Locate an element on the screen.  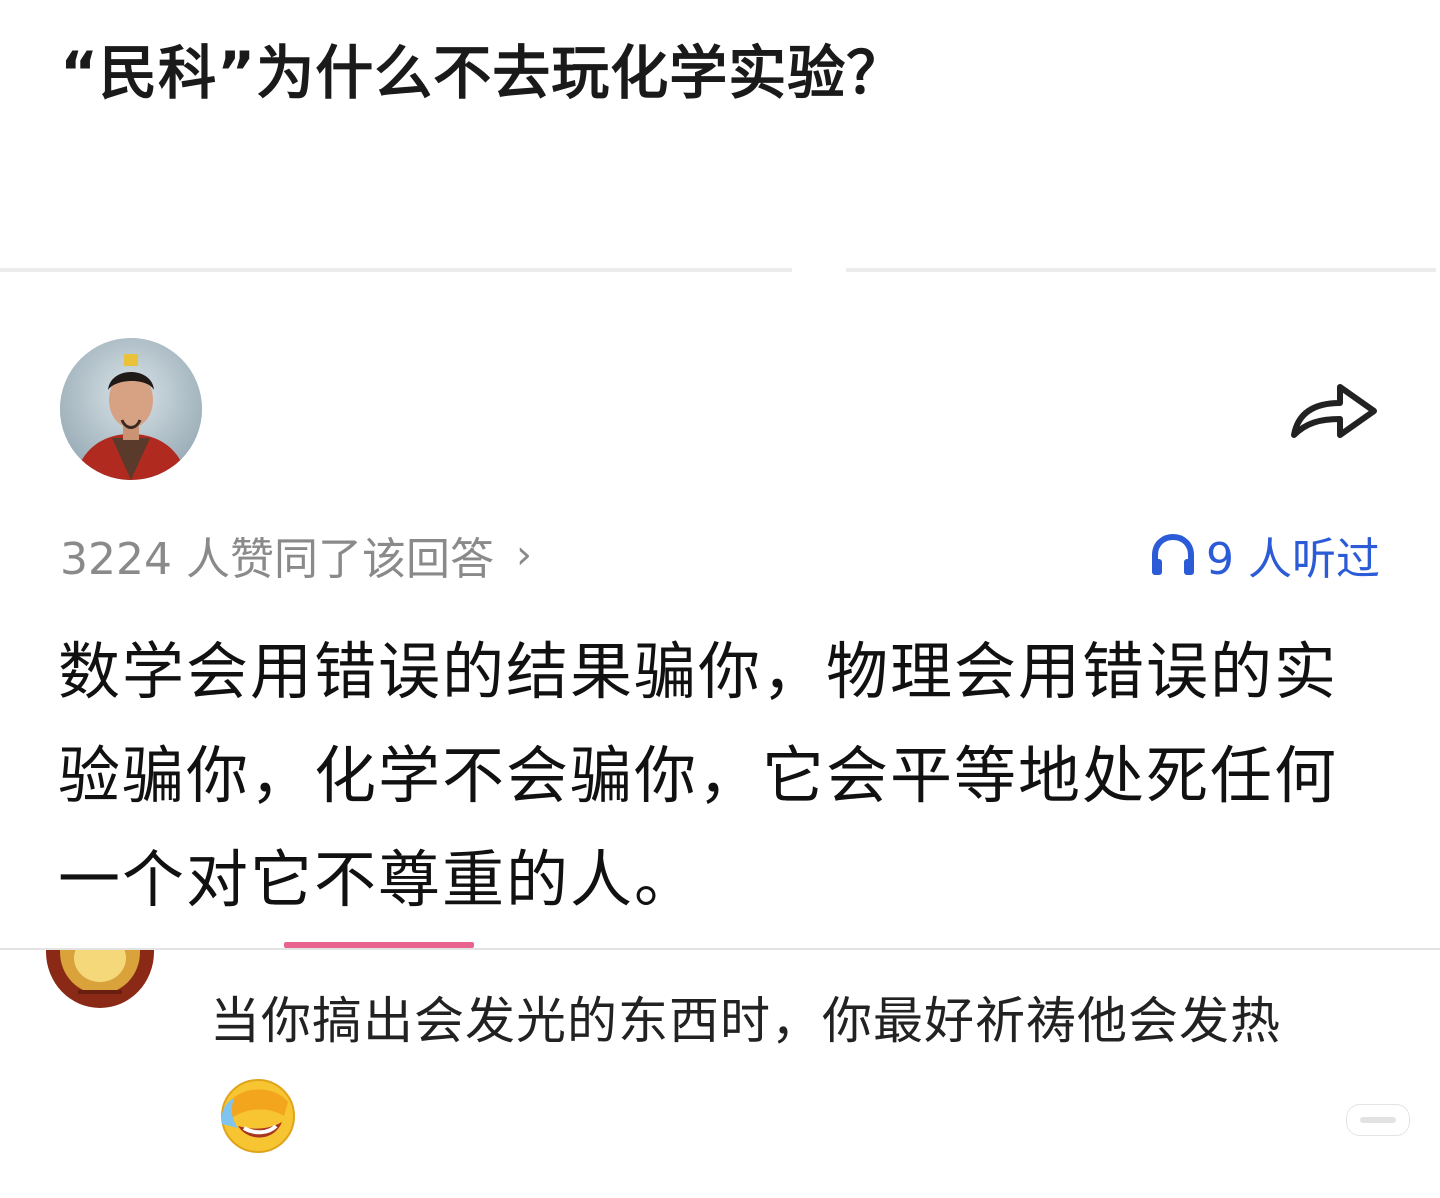
watermark is located at coordinates (1378, 1120).